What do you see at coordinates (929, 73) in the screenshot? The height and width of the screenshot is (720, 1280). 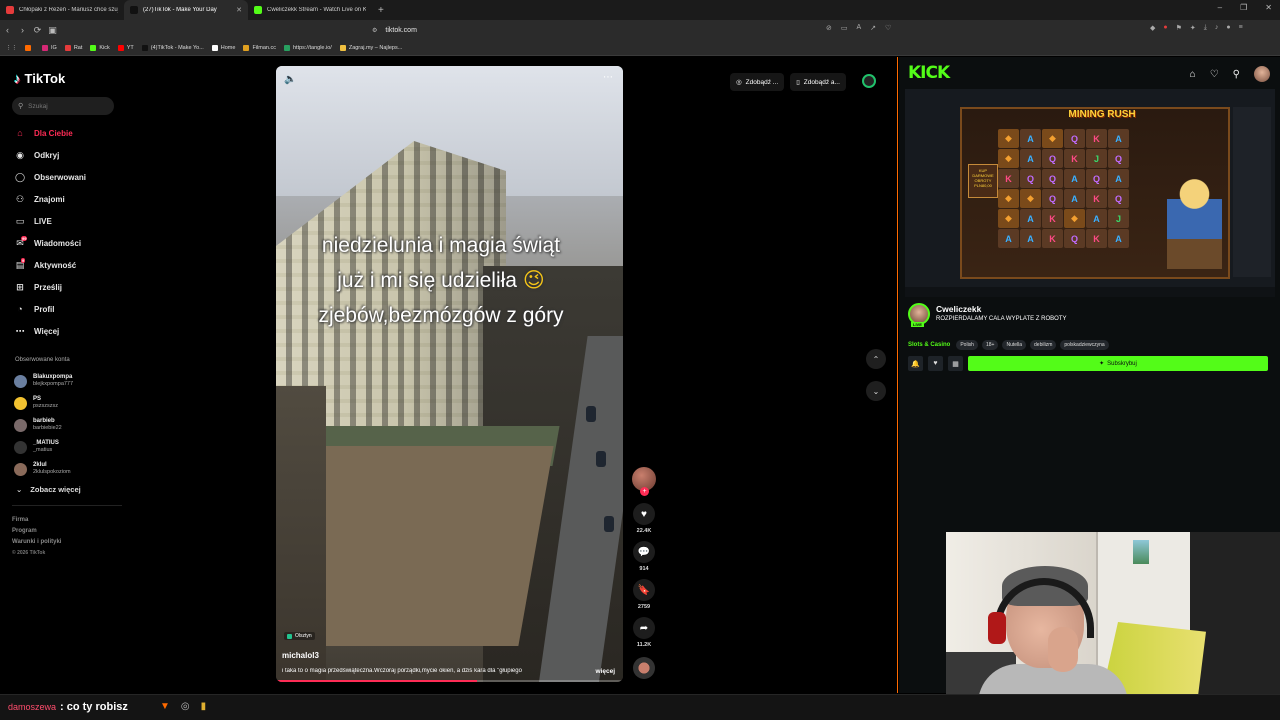 I see `kick-logo: KICK` at bounding box center [929, 73].